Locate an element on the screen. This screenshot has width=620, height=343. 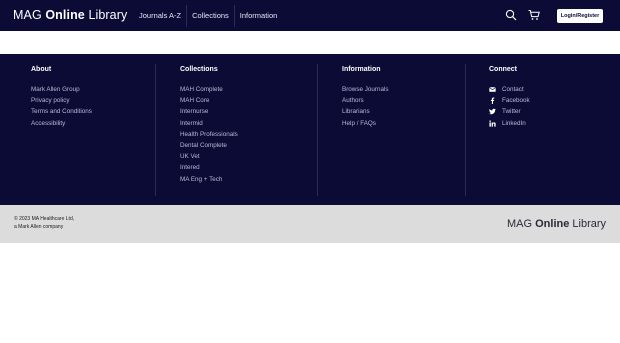
footer-link: Intermid is located at coordinates (209, 123).